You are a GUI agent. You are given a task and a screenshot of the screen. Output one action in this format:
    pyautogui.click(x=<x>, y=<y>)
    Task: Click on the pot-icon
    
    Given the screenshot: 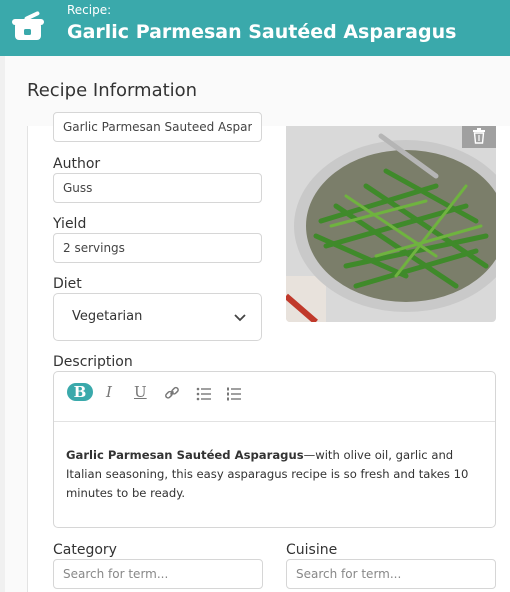 What is the action you would take?
    pyautogui.click(x=28, y=25)
    